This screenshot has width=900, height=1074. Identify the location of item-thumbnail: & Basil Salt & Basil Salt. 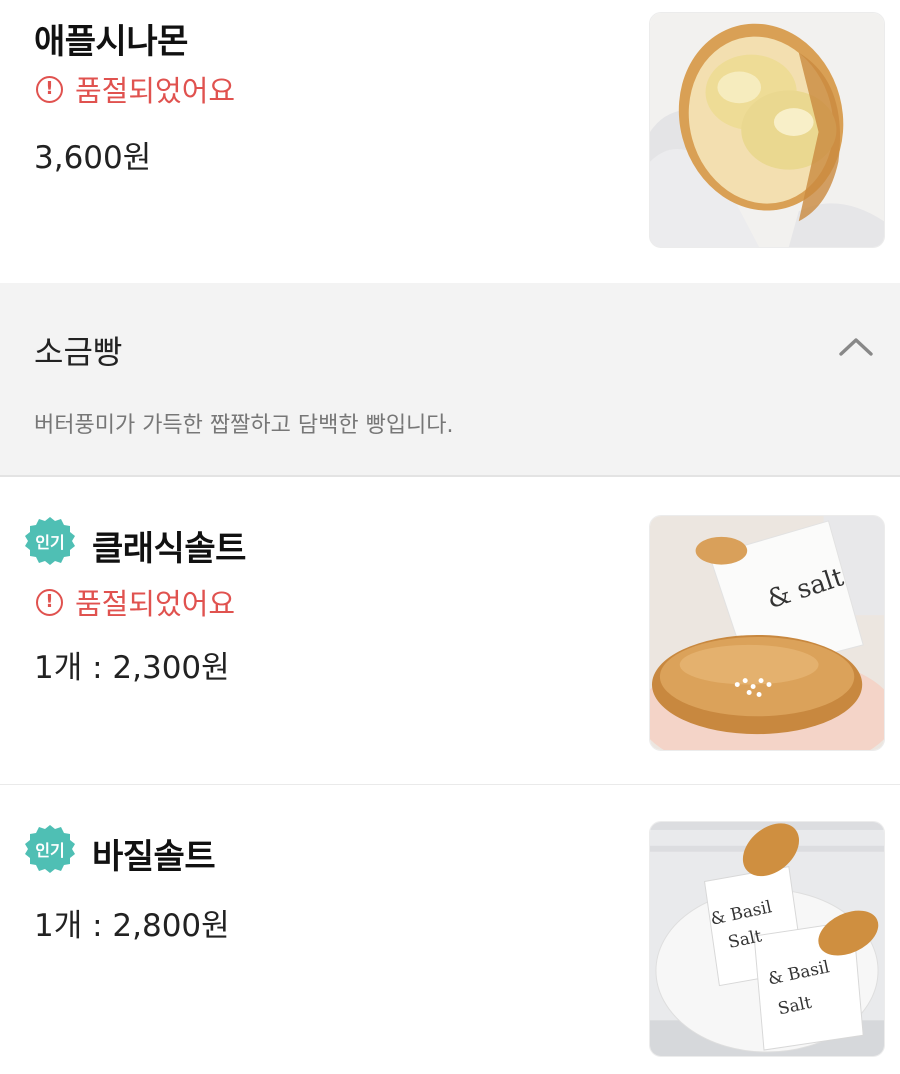
(767, 939).